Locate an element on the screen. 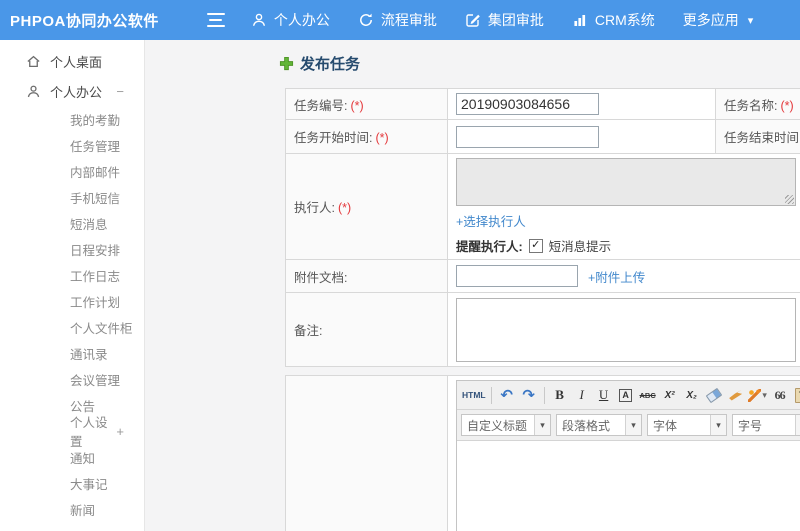  underline-button: U is located at coordinates (604, 395).